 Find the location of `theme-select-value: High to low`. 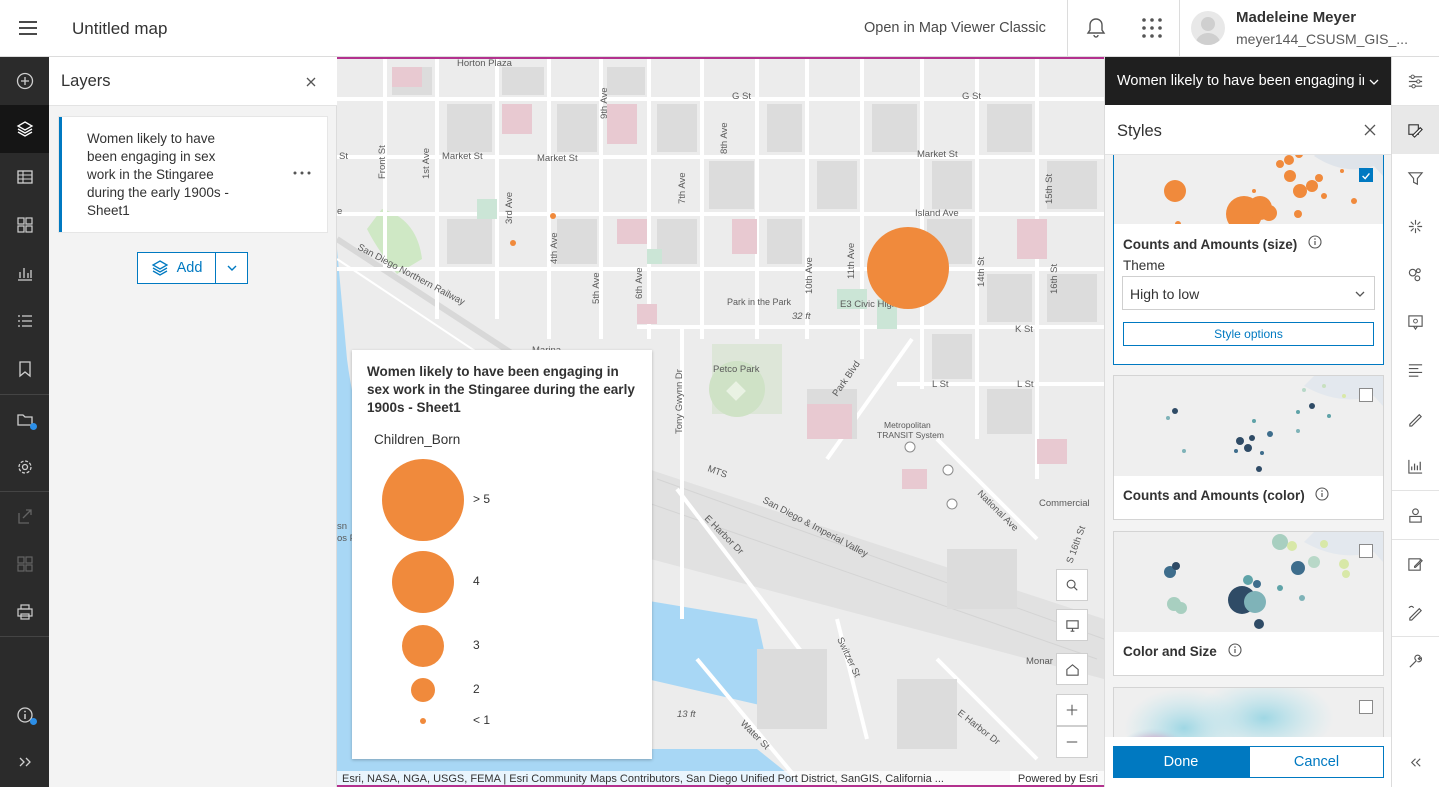

theme-select-value: High to low is located at coordinates (1165, 294).